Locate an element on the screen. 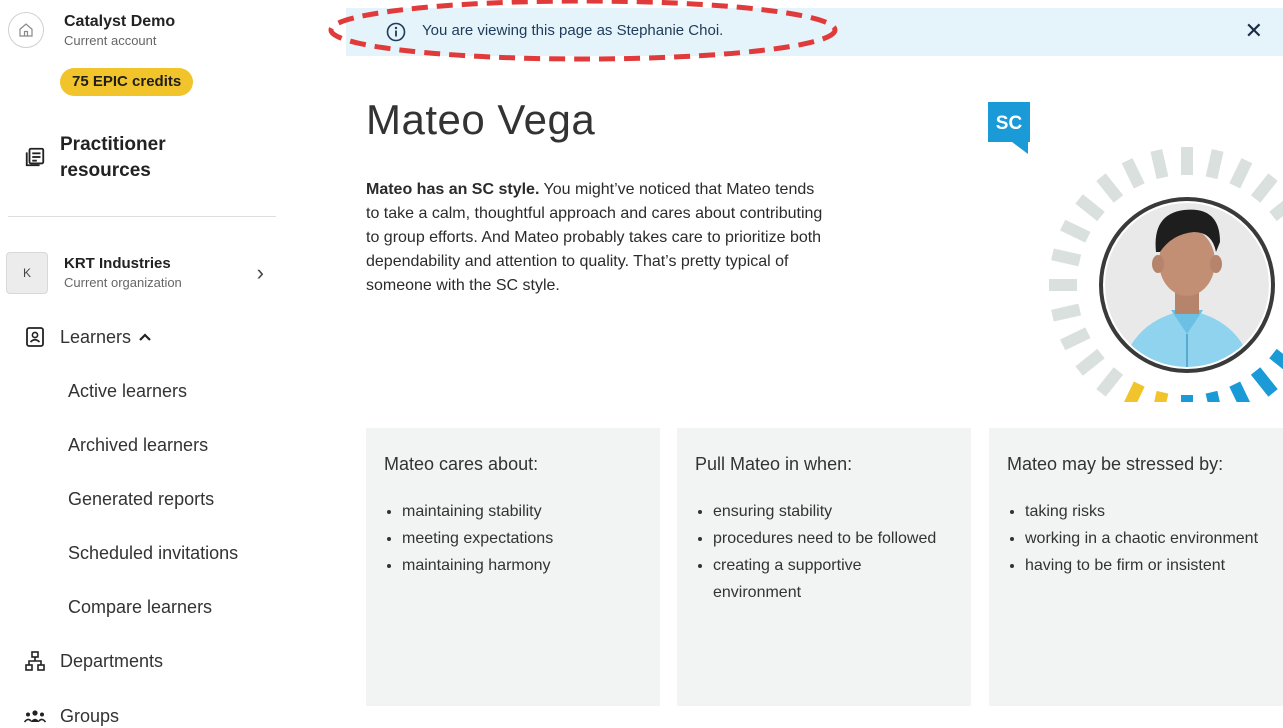 The image size is (1283, 728). highlight-annotation is located at coordinates (583, 31).